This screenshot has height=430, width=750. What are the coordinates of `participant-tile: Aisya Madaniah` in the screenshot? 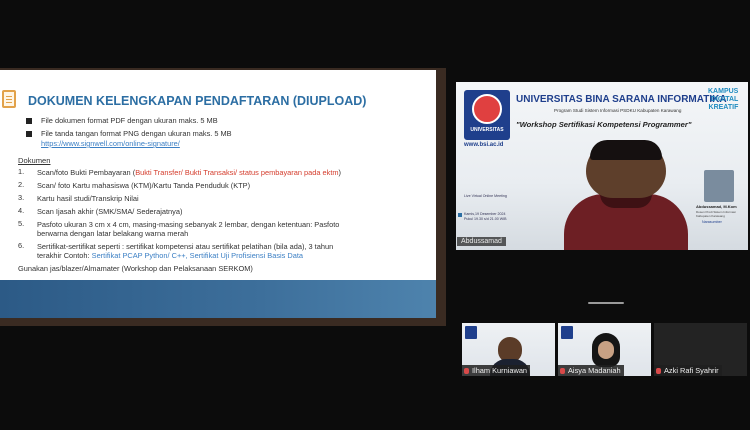 It's located at (604, 349).